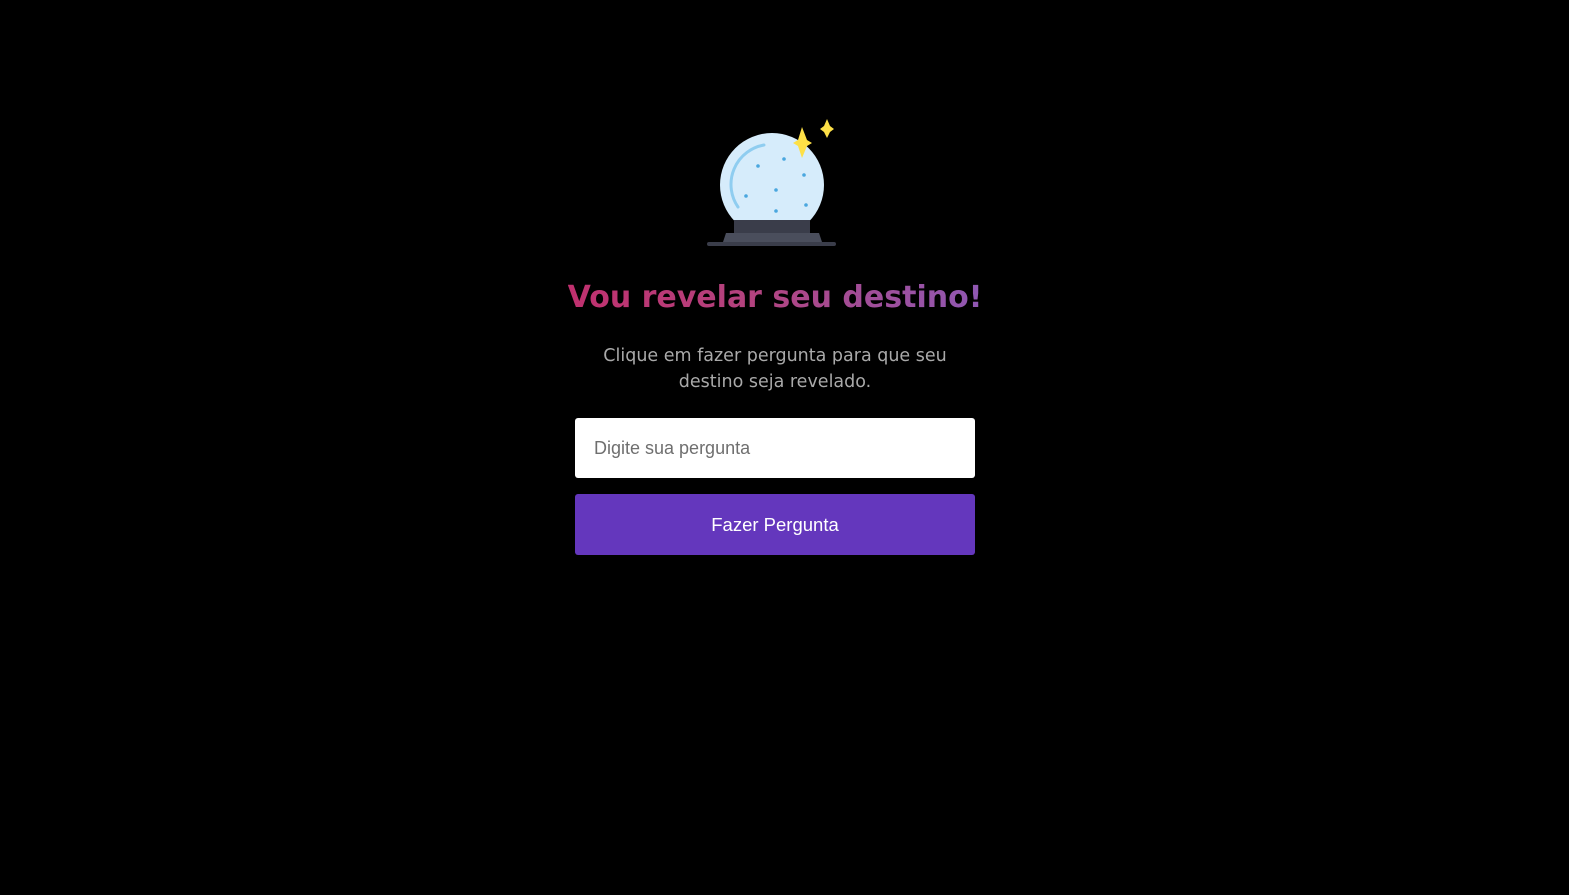  What do you see at coordinates (775, 297) in the screenshot?
I see `page-title: Vou revelar seu destino!` at bounding box center [775, 297].